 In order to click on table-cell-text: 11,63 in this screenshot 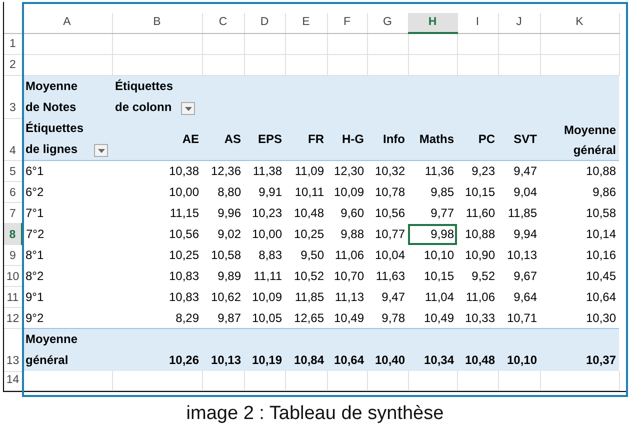, I will do `click(390, 276)`.